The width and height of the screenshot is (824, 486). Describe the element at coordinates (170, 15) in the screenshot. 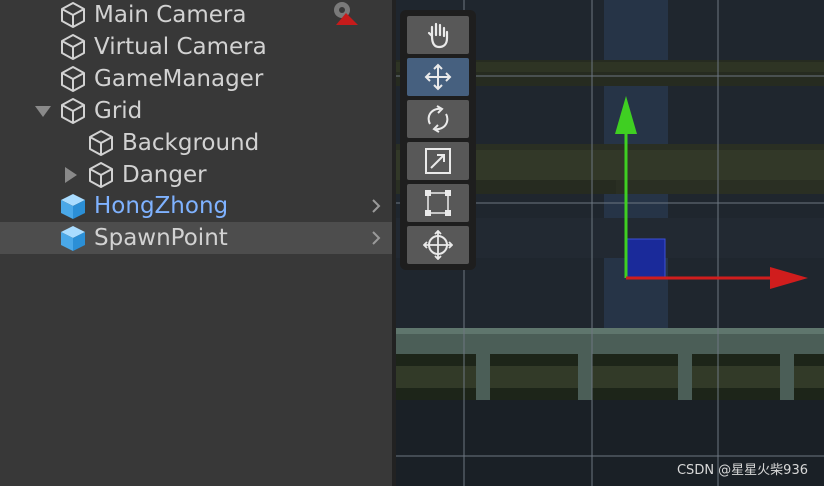

I see `hierarchy-item-label: Main Camera` at that location.